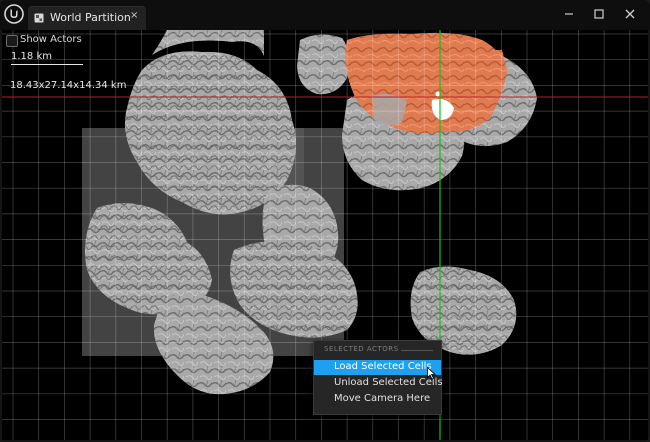 The width and height of the screenshot is (650, 442). What do you see at coordinates (383, 366) in the screenshot?
I see `menu-item-label: Load Selected Cells` at bounding box center [383, 366].